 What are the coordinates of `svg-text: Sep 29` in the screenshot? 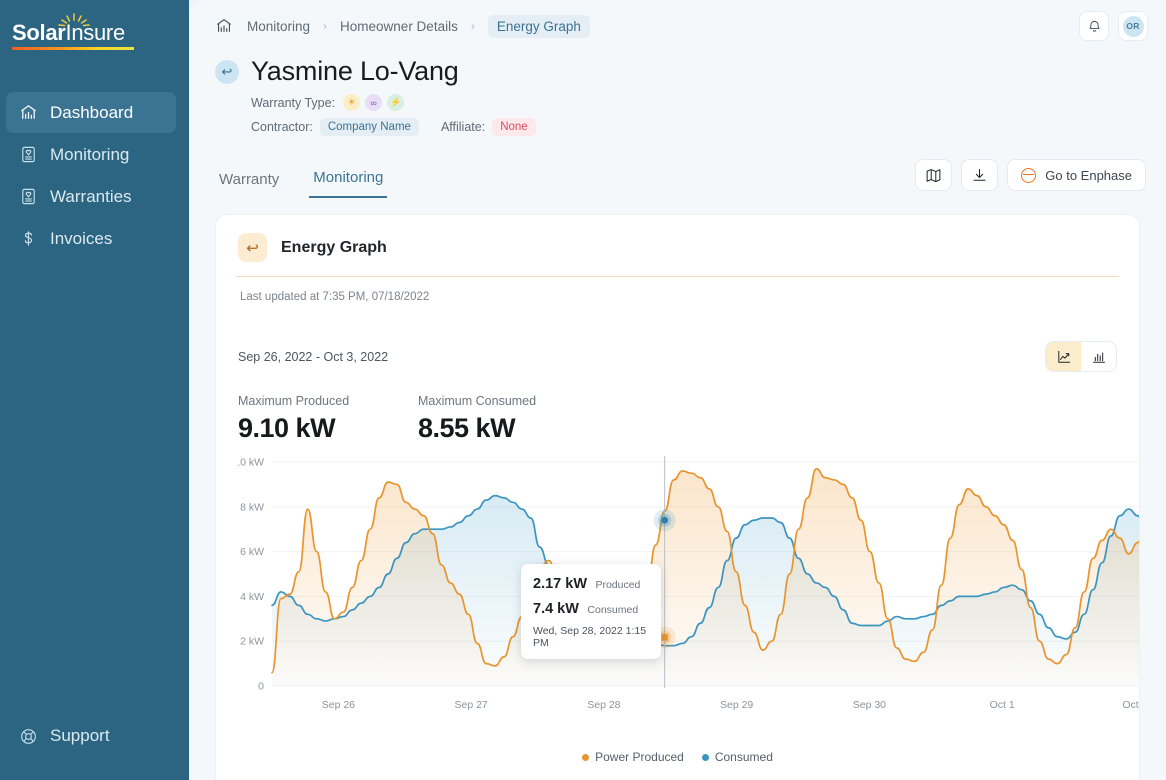 It's located at (736, 705).